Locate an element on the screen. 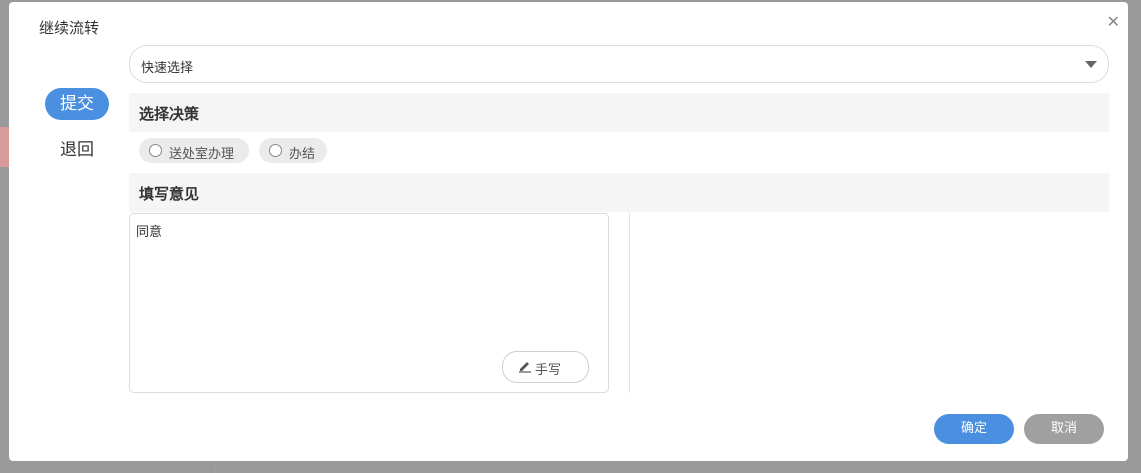 This screenshot has width=1141, height=473. handwrite-label: 手写 is located at coordinates (548, 370).